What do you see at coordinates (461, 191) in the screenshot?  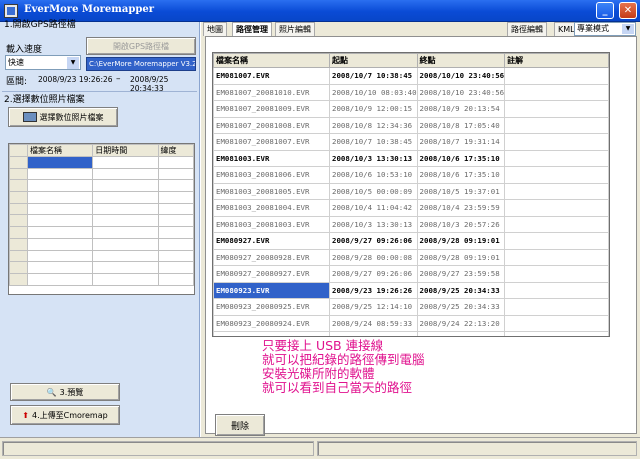 I see `route-cell-end: 2008/10/5 19:37:01` at bounding box center [461, 191].